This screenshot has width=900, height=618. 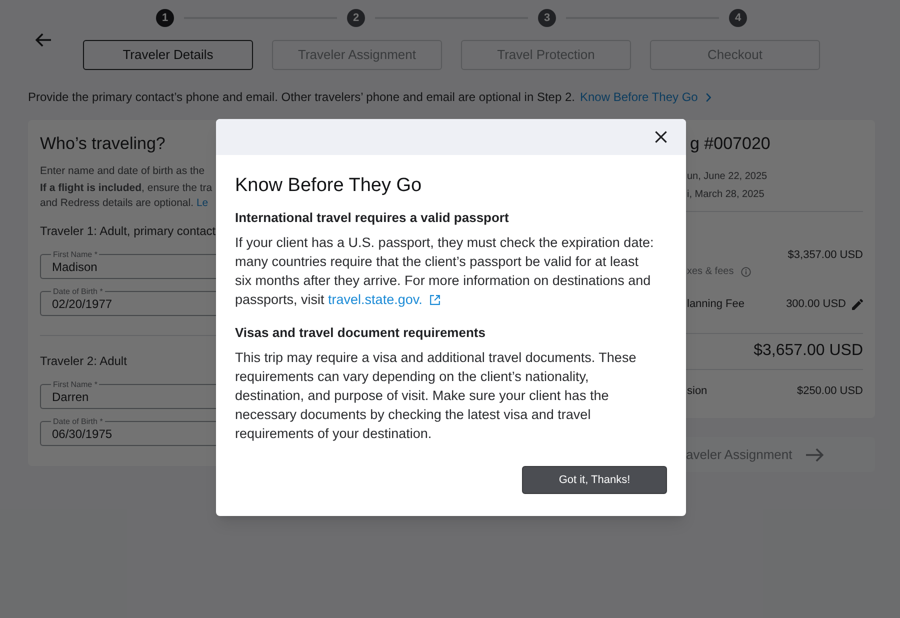 I want to click on commission-amount: $250.00 USD, so click(x=829, y=391).